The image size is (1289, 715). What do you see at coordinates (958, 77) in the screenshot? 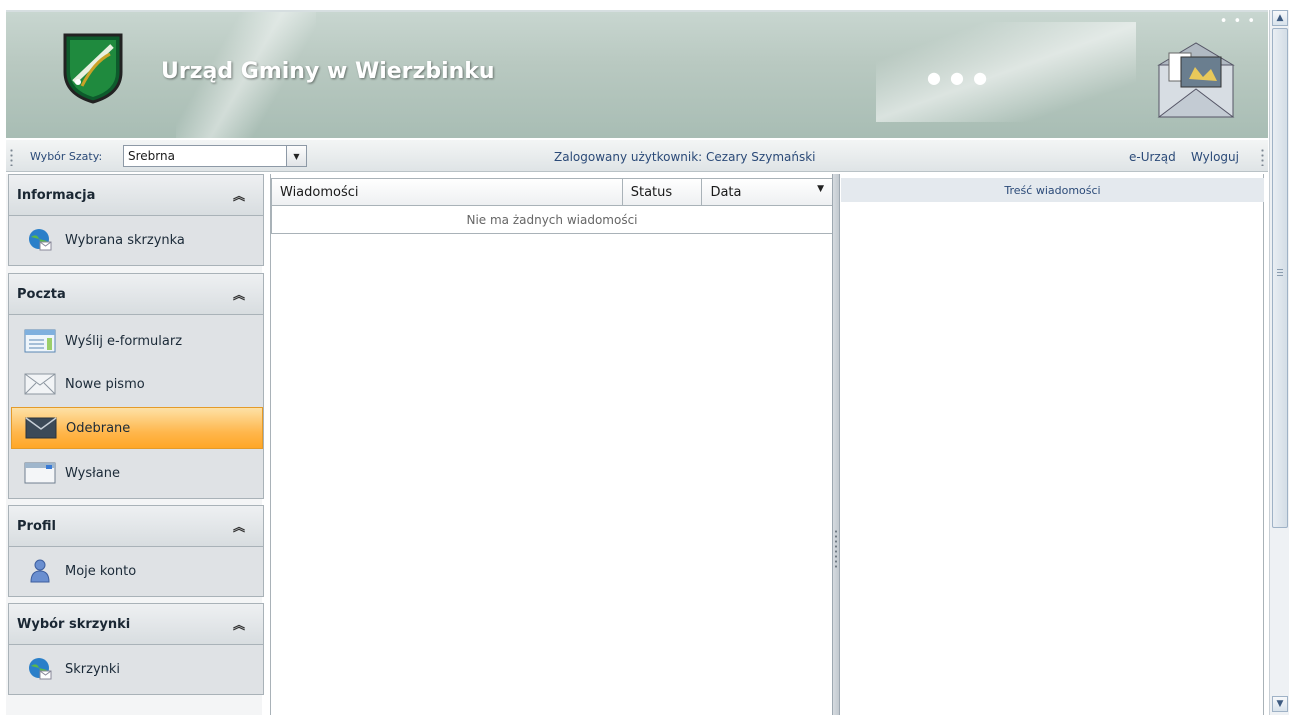
I see `banner-dots-decoration: ● ● ●` at bounding box center [958, 77].